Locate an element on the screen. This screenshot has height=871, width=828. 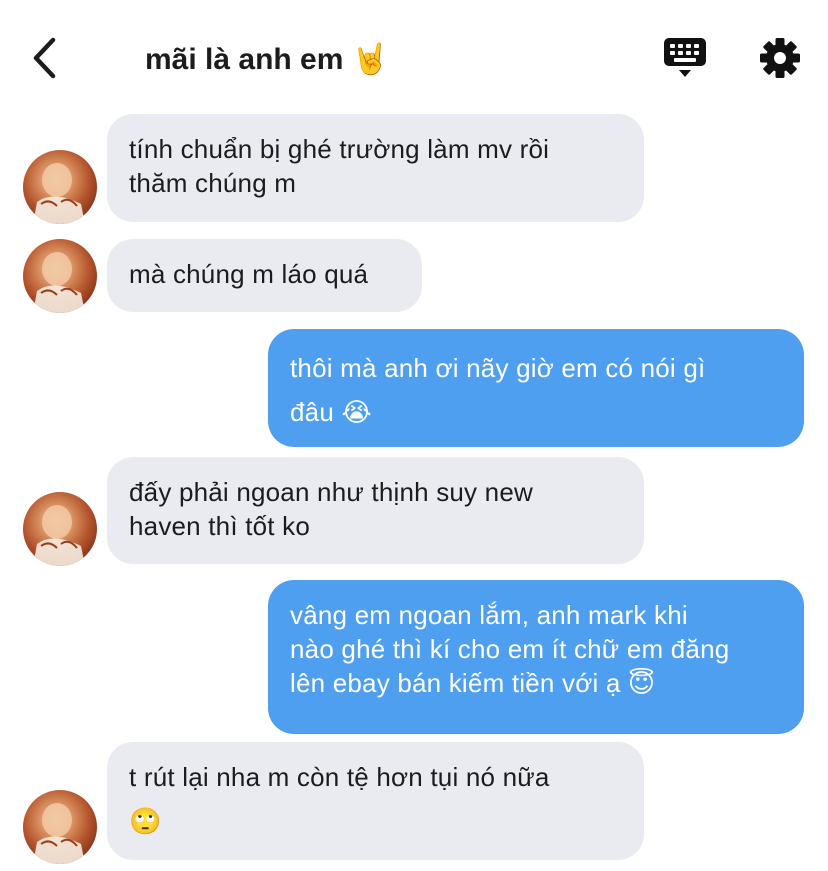
message-text: 🙄 is located at coordinates (145, 821).